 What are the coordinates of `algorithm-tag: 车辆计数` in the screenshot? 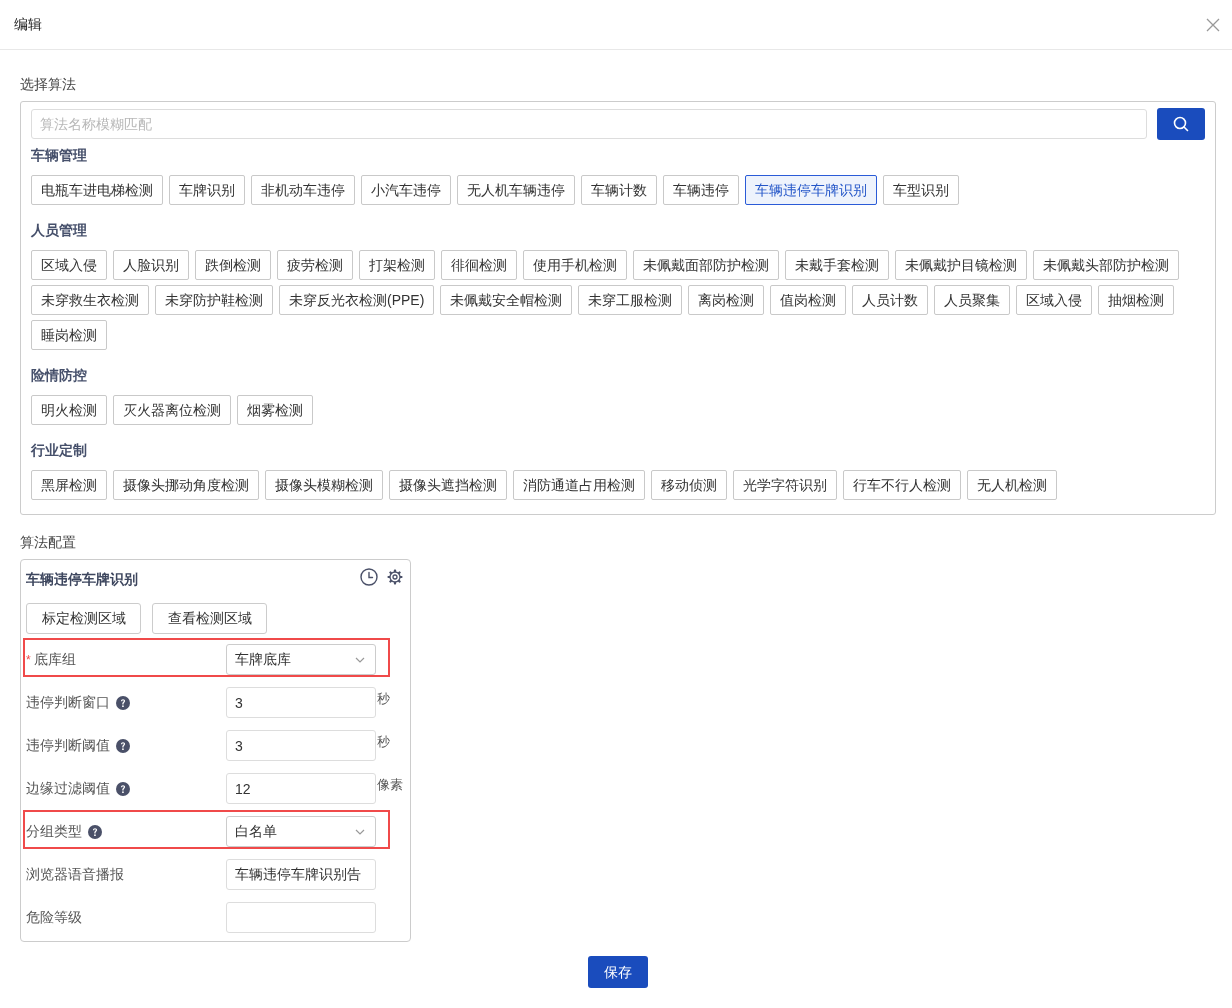 It's located at (619, 190).